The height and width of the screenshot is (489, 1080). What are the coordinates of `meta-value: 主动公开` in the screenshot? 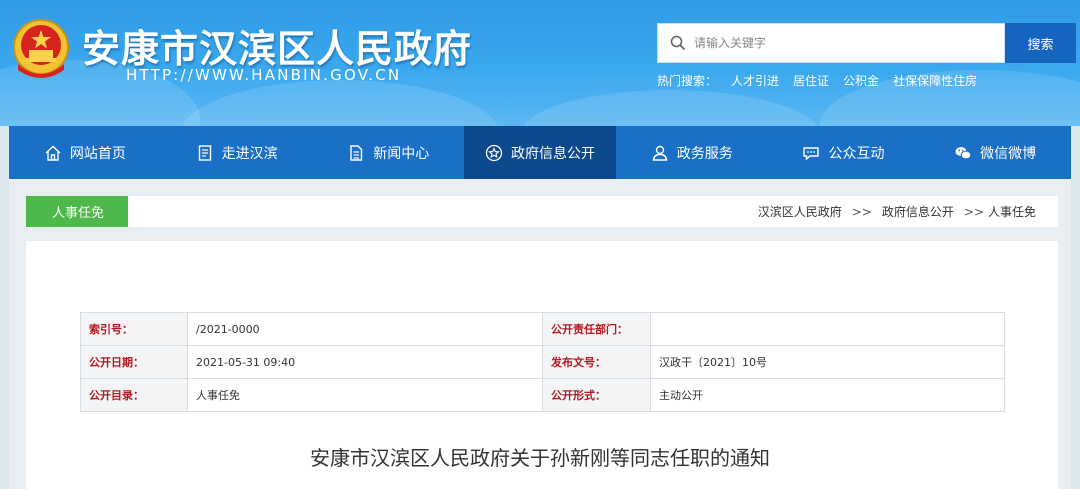 It's located at (827, 395).